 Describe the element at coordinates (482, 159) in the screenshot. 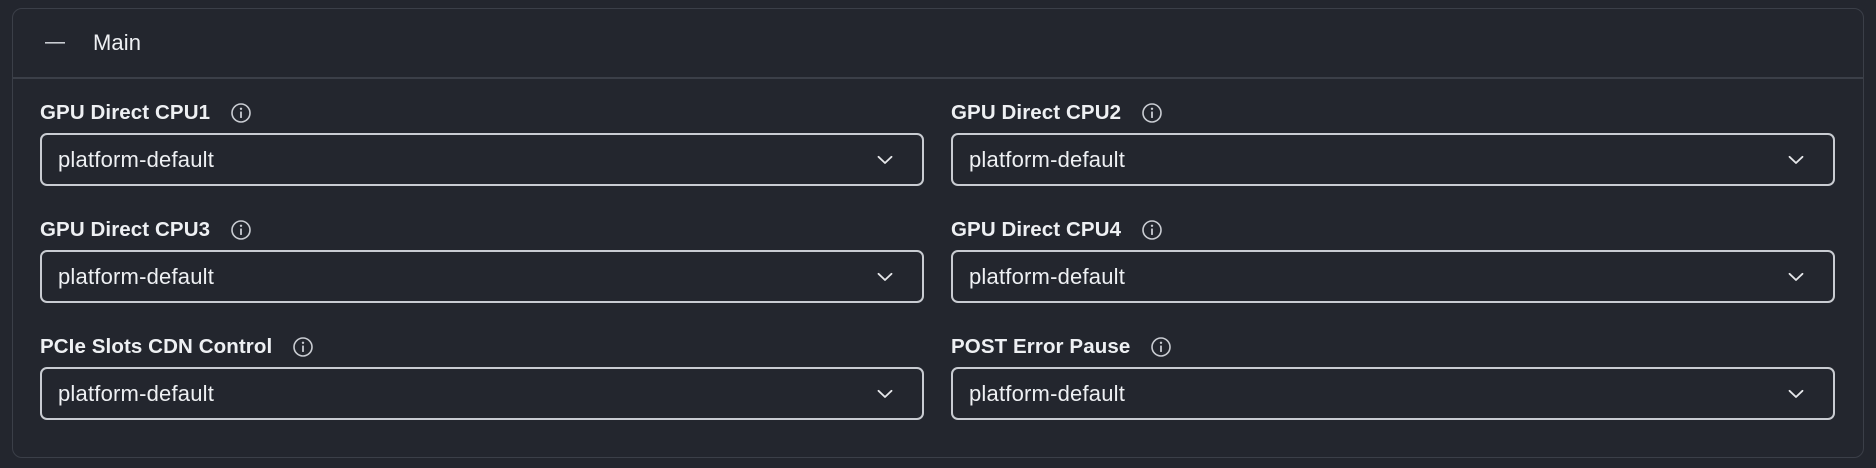

I see `select-gpu-direct-cpu1: platform-default` at that location.